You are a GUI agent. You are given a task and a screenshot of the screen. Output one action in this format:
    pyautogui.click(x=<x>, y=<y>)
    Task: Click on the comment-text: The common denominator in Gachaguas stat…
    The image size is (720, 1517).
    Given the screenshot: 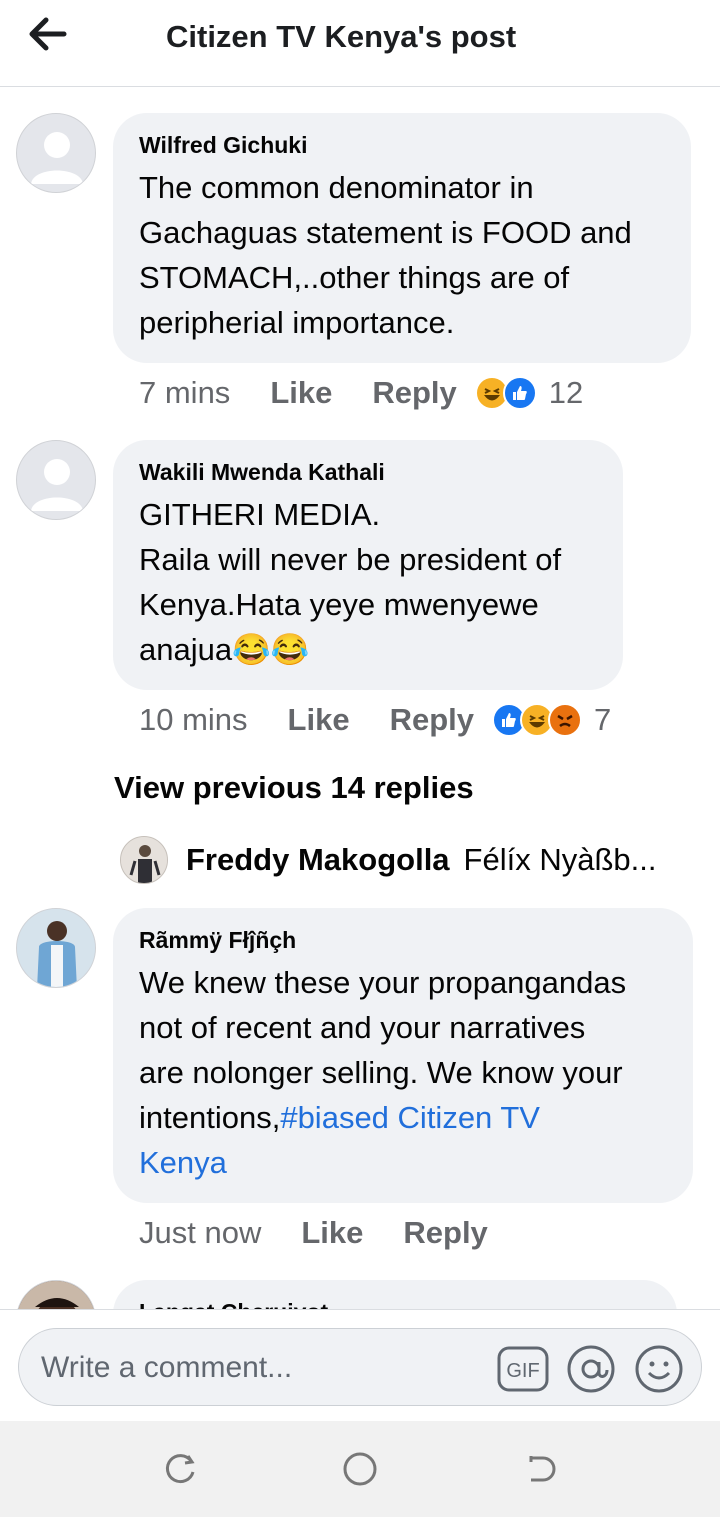 What is the action you would take?
    pyautogui.click(x=385, y=255)
    